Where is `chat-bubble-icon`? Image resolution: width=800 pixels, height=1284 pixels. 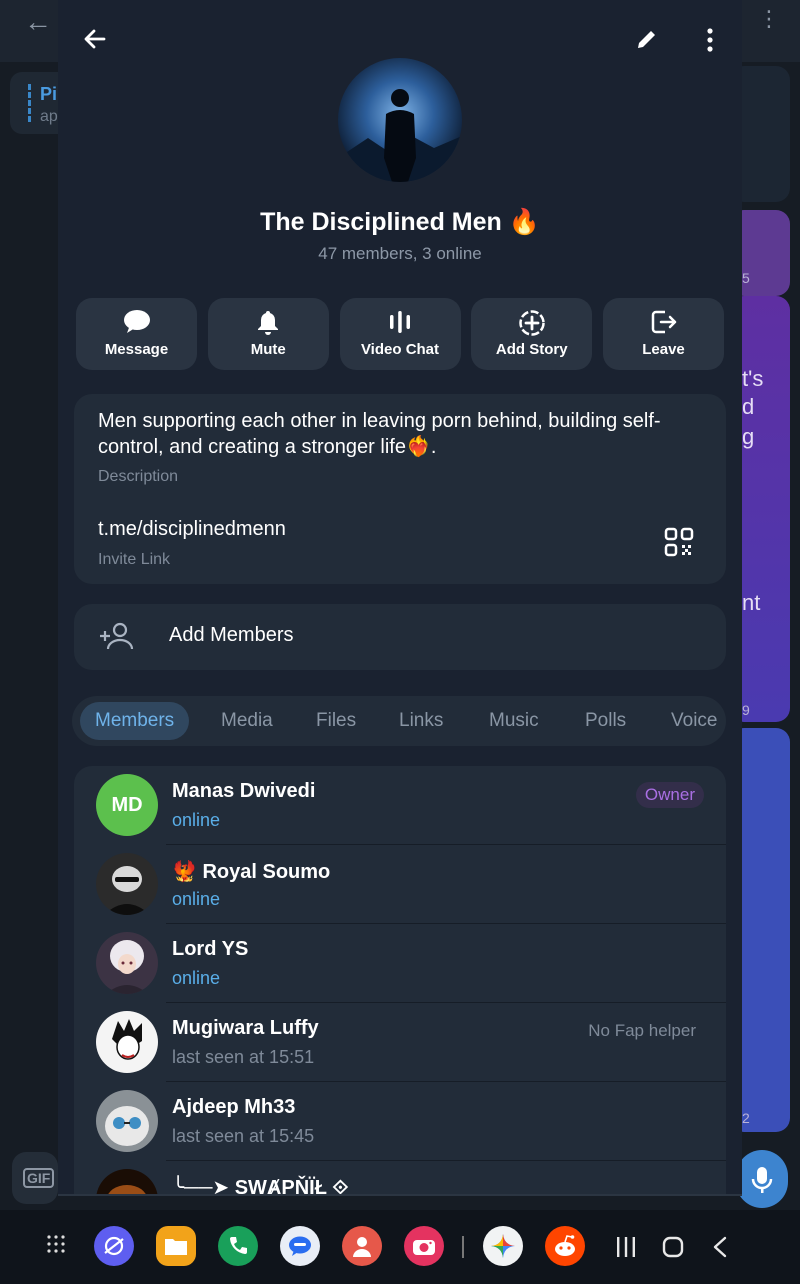 chat-bubble-icon is located at coordinates (300, 1246).